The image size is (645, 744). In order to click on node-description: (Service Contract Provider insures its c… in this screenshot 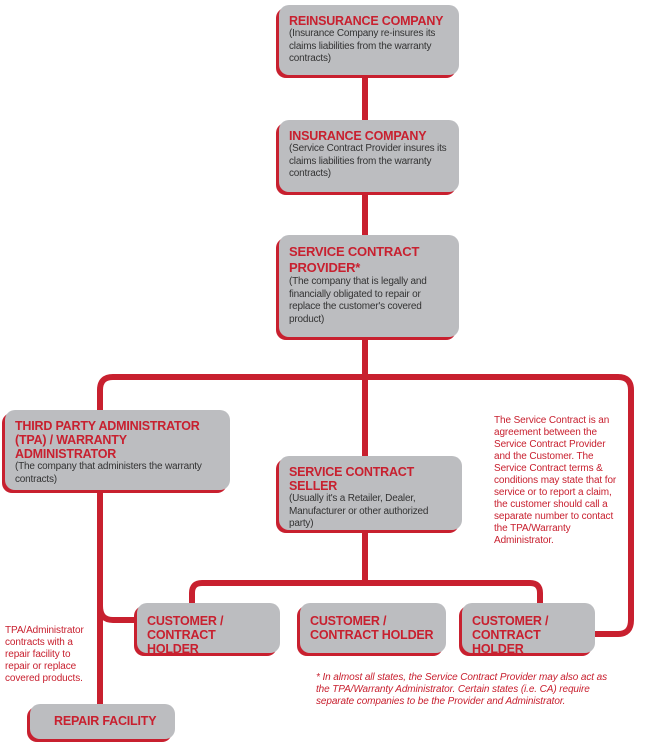, I will do `click(368, 161)`.